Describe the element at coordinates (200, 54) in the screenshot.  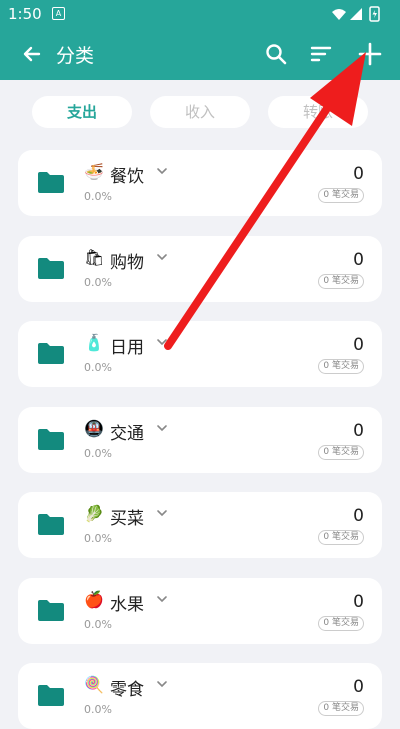
I see `app-bar: 分类` at that location.